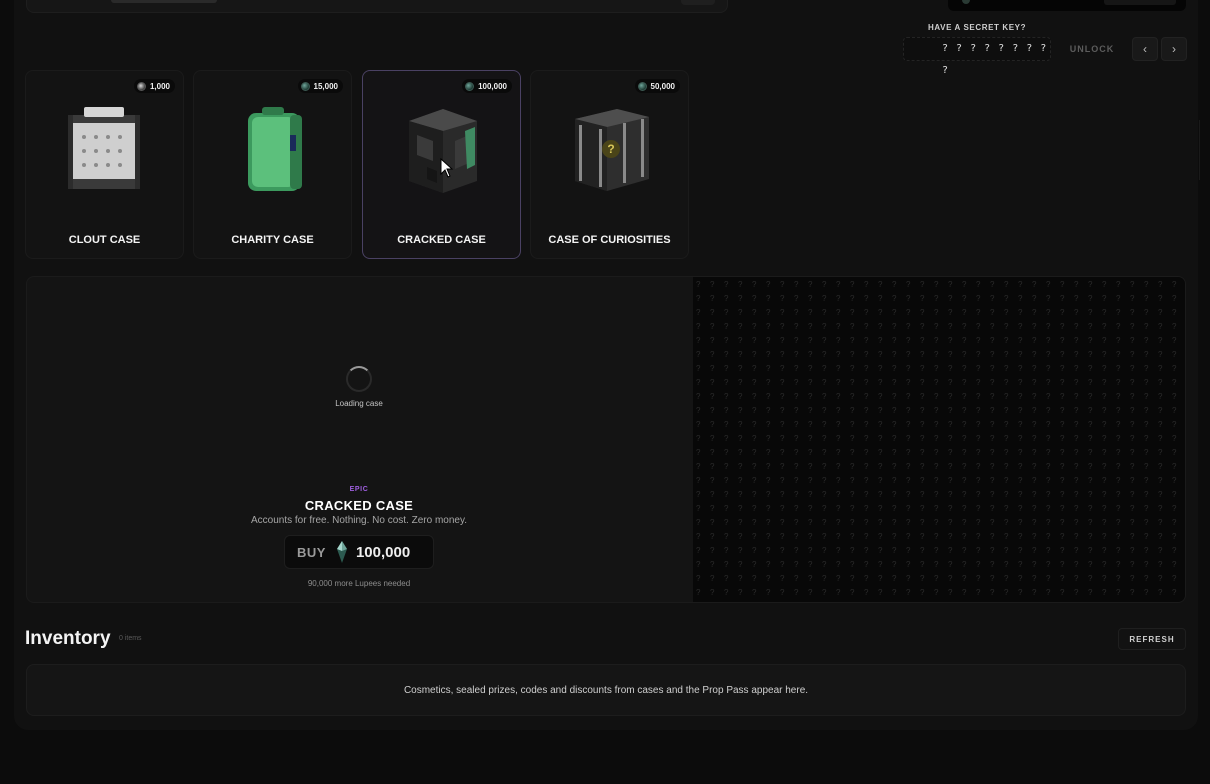  I want to click on case-price: 100,000, so click(492, 86).